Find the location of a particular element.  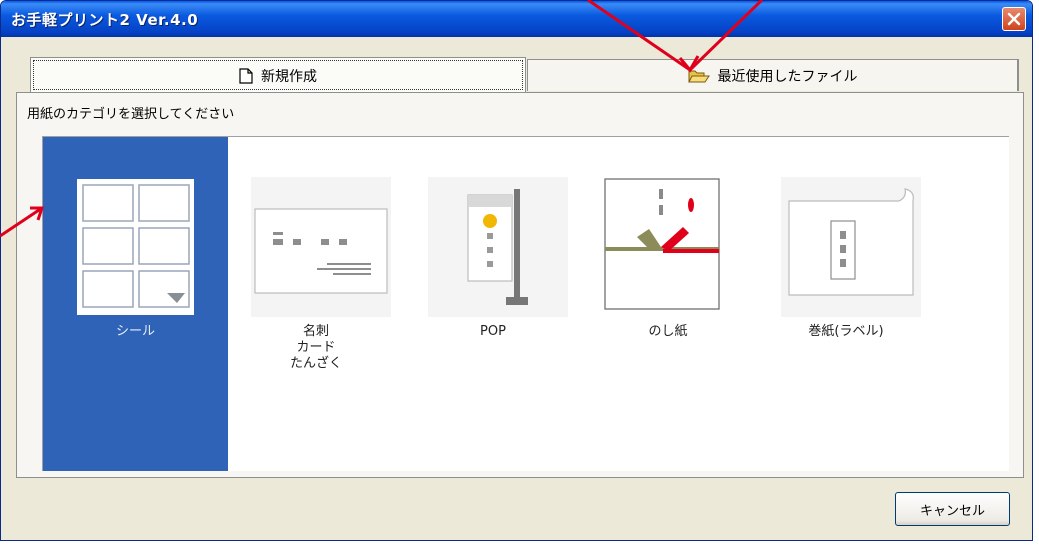

instruction-text: 用紙のカテゴリを選択してください is located at coordinates (131, 114).